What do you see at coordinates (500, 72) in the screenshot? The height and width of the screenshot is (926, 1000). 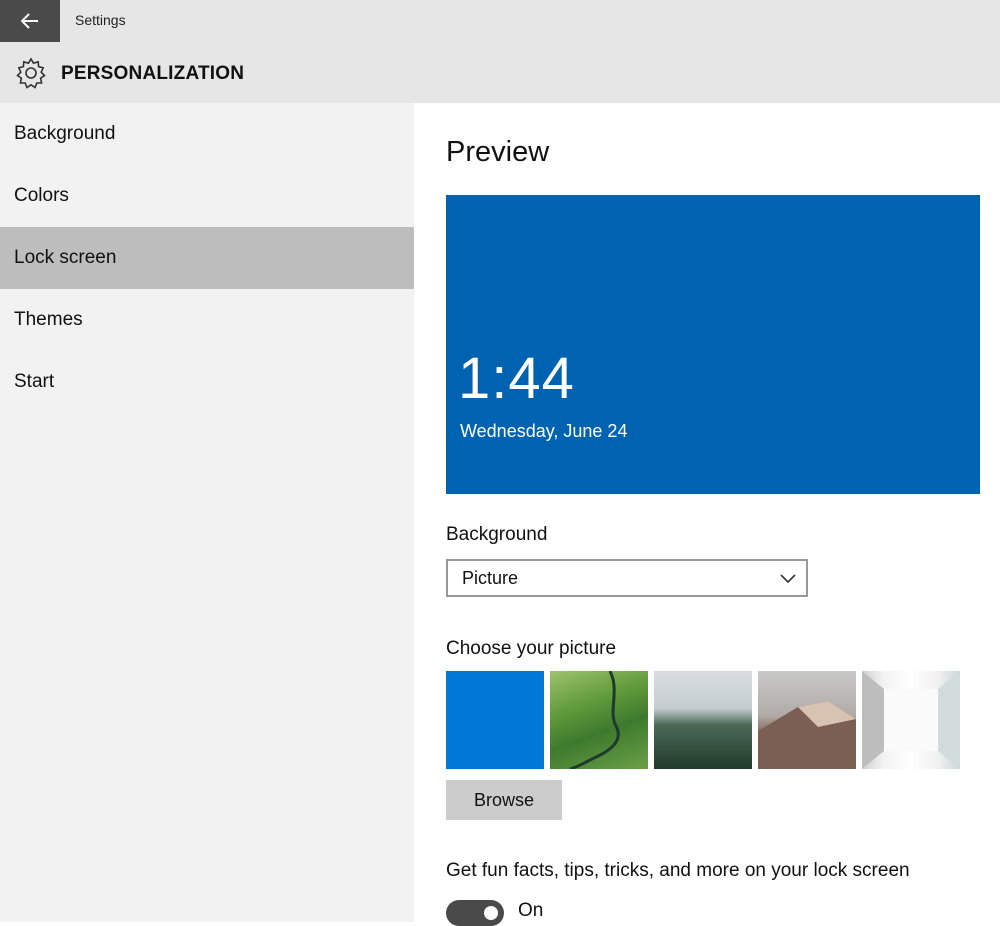 I see `page-header: PERSONALIZATION` at bounding box center [500, 72].